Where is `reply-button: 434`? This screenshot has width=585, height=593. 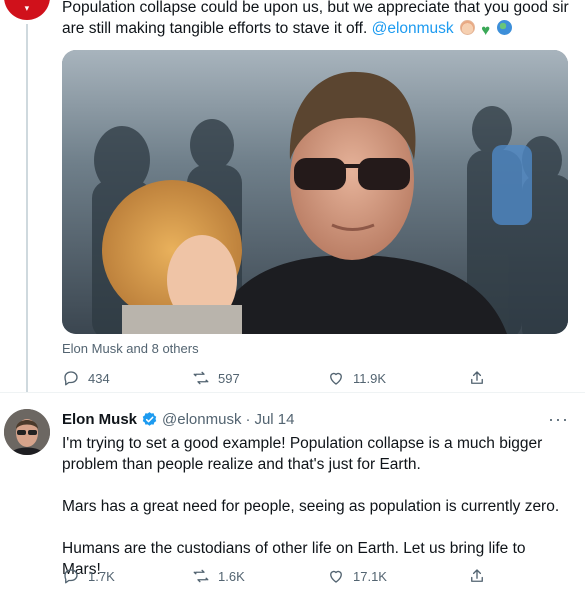
reply-button: 434 is located at coordinates (86, 378).